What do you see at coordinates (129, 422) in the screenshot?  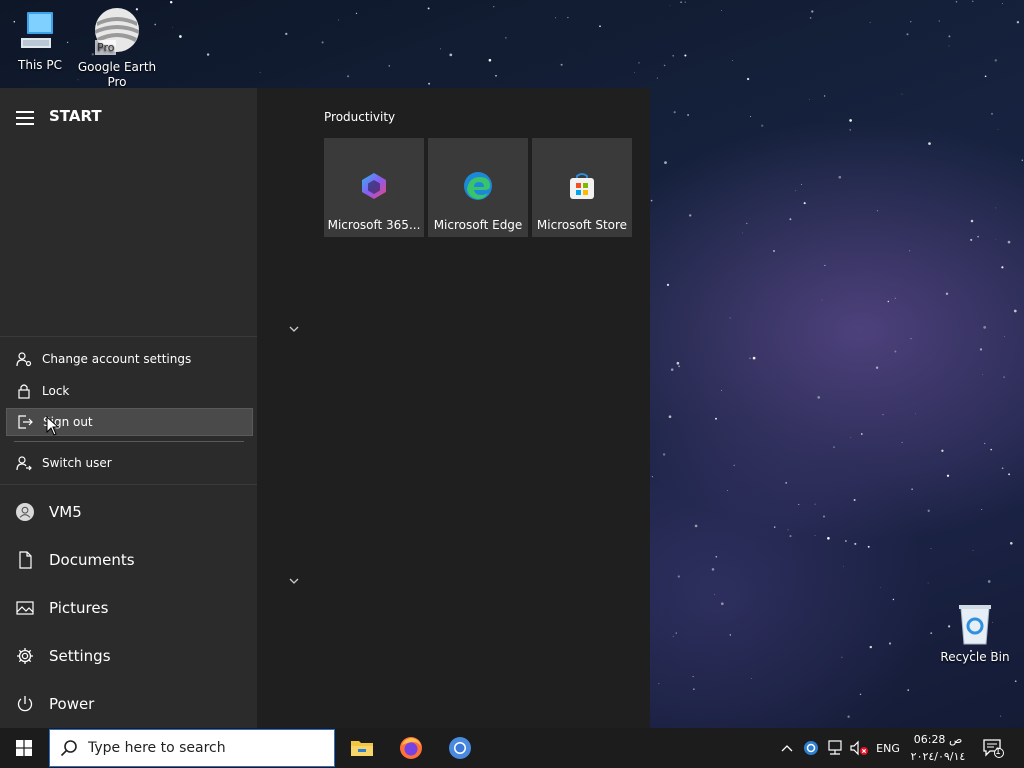 I see `sign-out-item: Sign out` at bounding box center [129, 422].